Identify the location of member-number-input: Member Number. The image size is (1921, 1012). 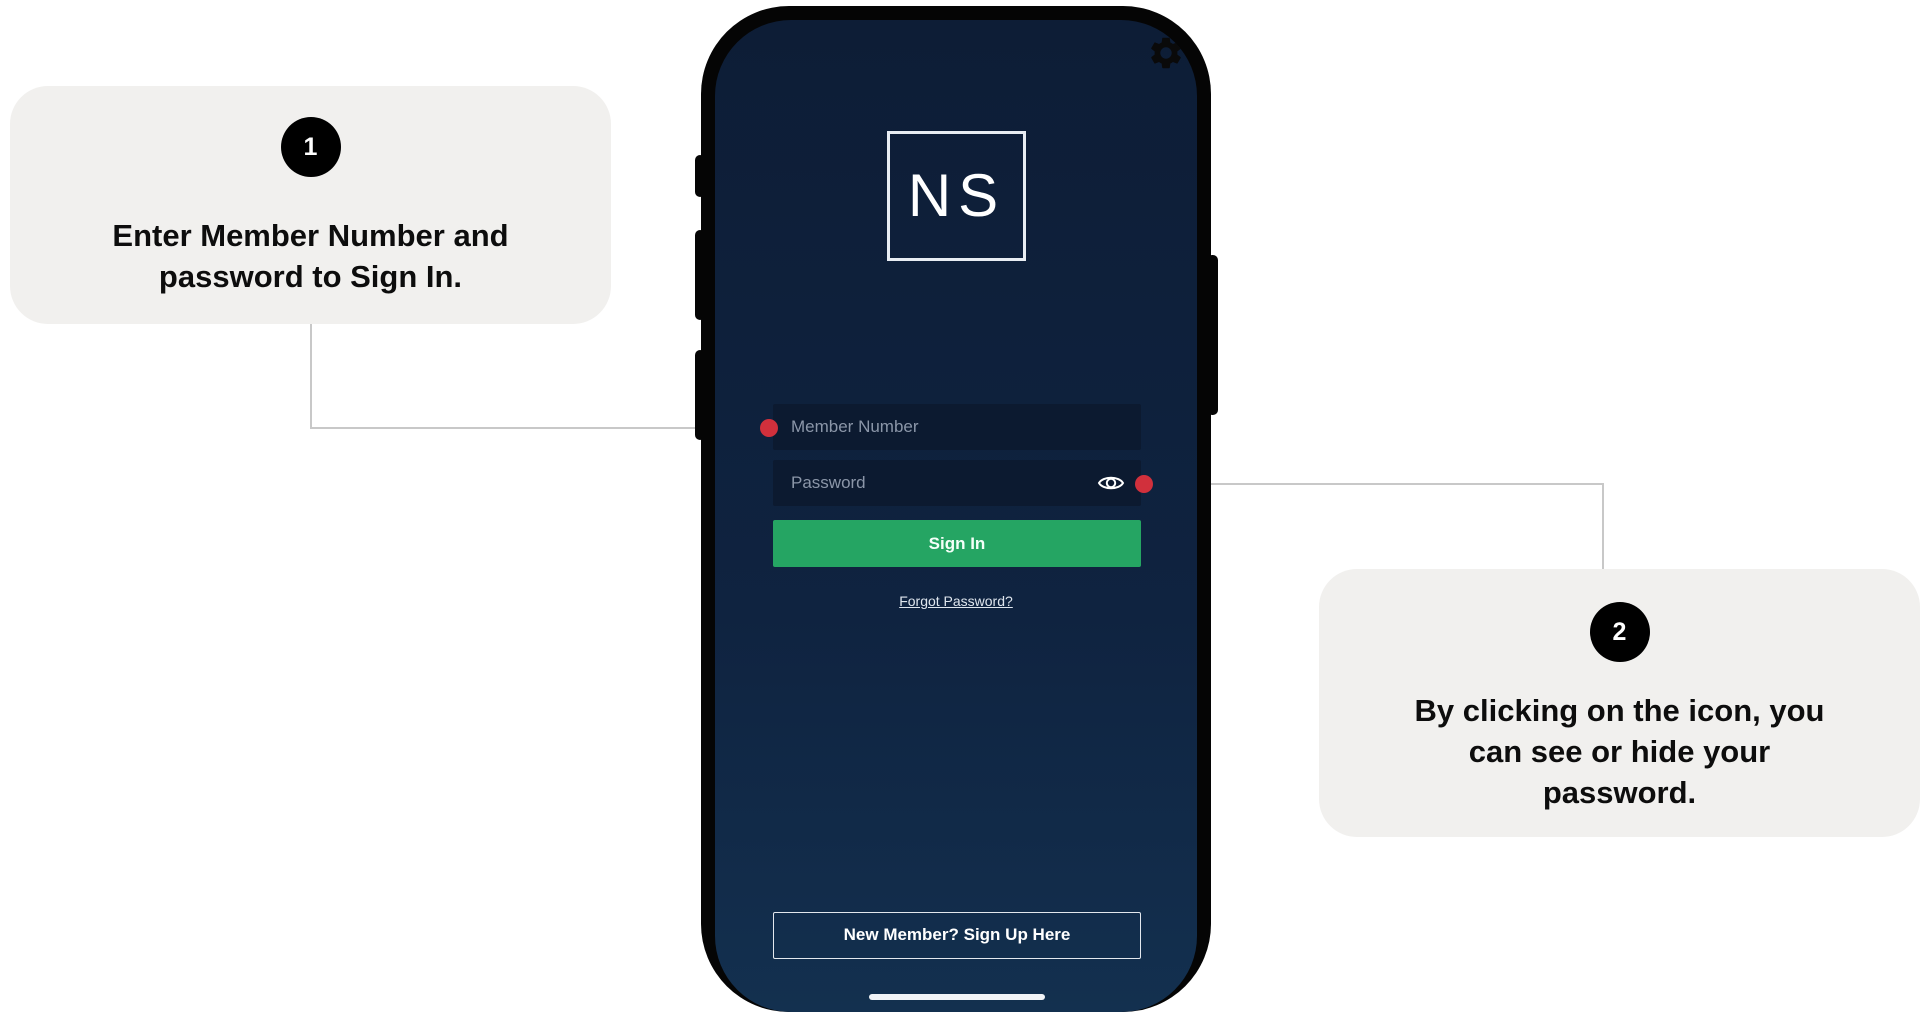
(957, 427).